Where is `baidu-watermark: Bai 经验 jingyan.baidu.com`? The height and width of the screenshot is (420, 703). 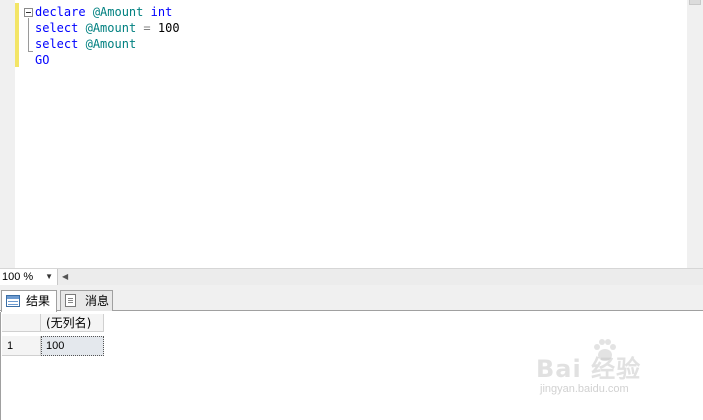
baidu-watermark: Bai 经验 jingyan.baidu.com is located at coordinates (603, 371).